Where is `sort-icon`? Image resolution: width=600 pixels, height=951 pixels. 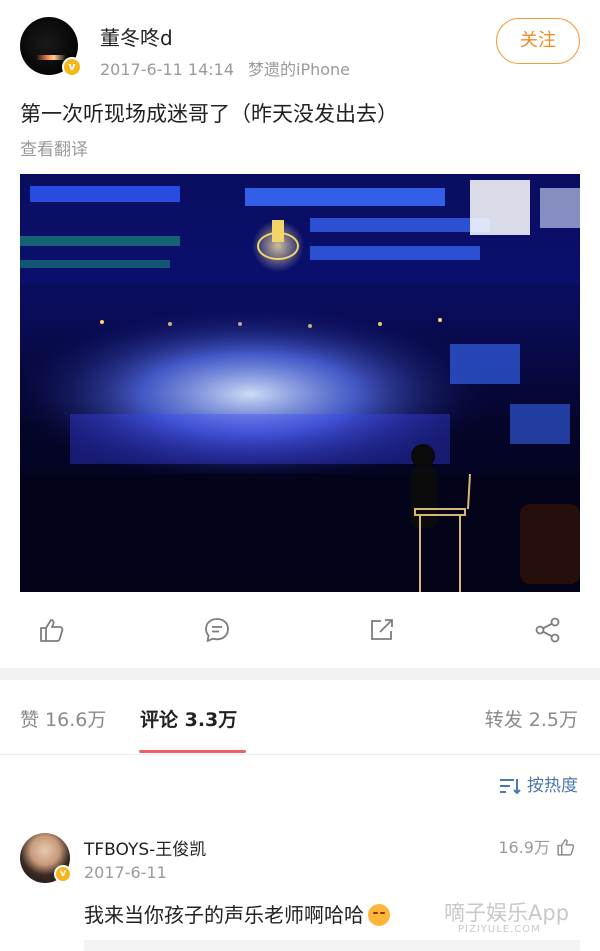
sort-icon is located at coordinates (510, 787).